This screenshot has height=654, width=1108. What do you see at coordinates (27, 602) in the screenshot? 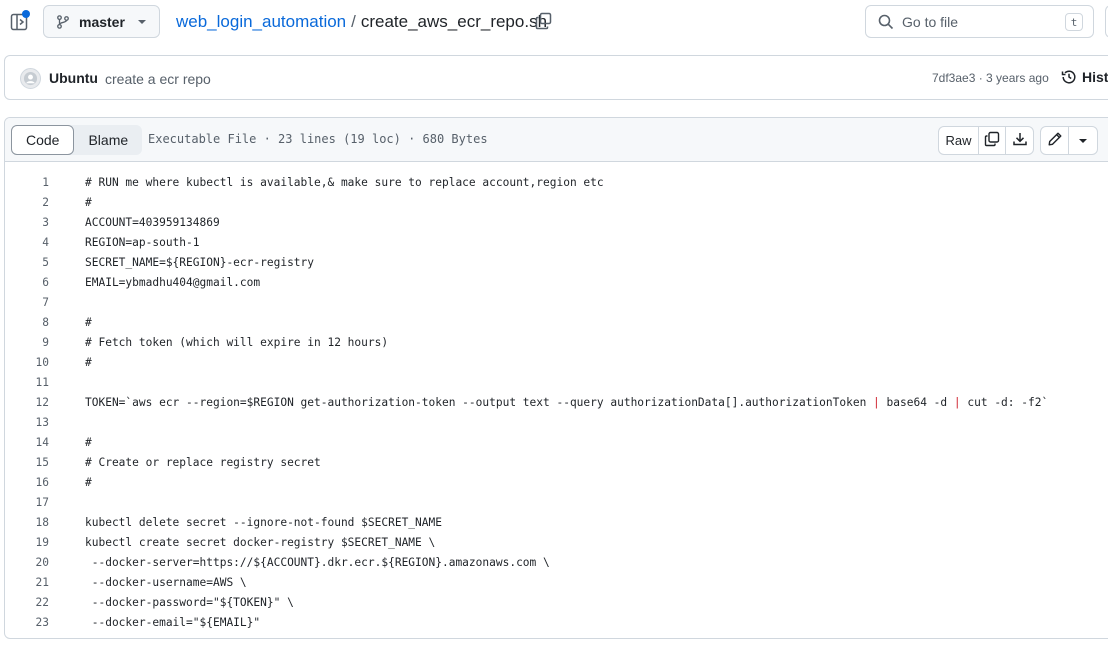
I see `line-number: 22` at bounding box center [27, 602].